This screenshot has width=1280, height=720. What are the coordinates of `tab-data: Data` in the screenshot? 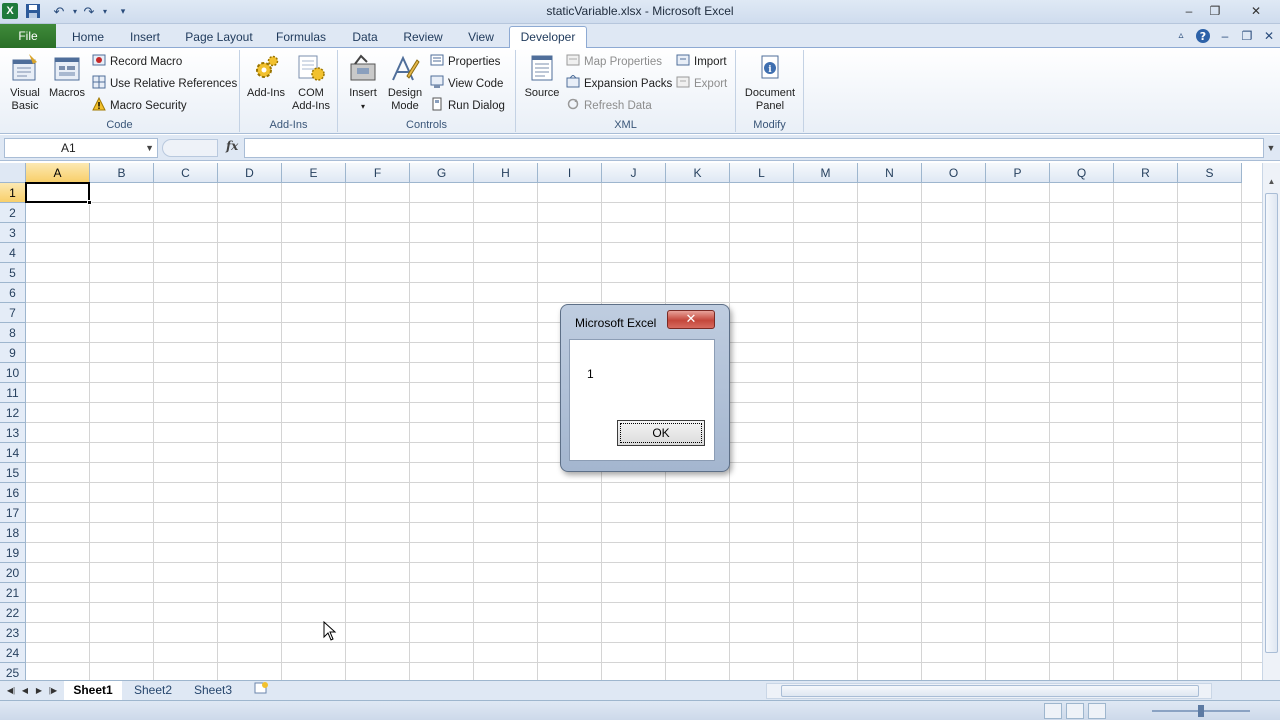 It's located at (365, 37).